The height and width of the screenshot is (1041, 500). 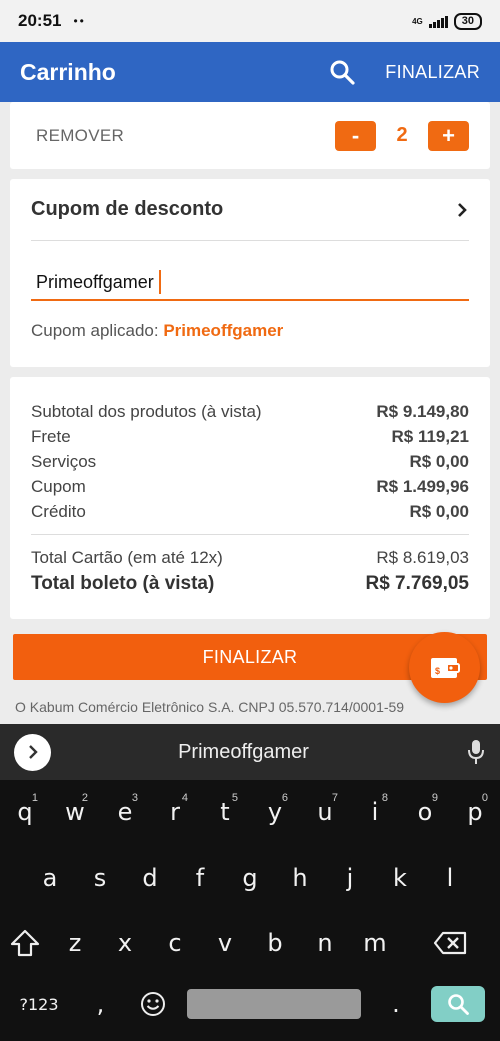 What do you see at coordinates (68, 71) in the screenshot?
I see `page-title: Carrinho` at bounding box center [68, 71].